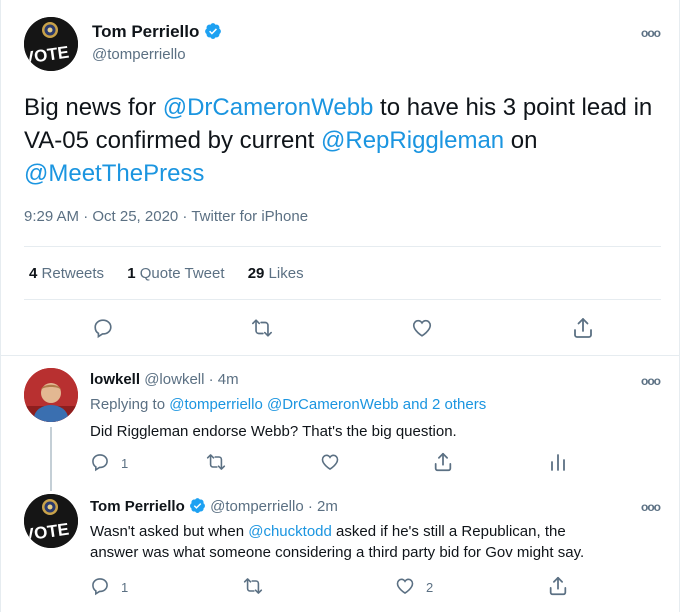  What do you see at coordinates (145, 31) in the screenshot?
I see `author-name: Tom Perriello` at bounding box center [145, 31].